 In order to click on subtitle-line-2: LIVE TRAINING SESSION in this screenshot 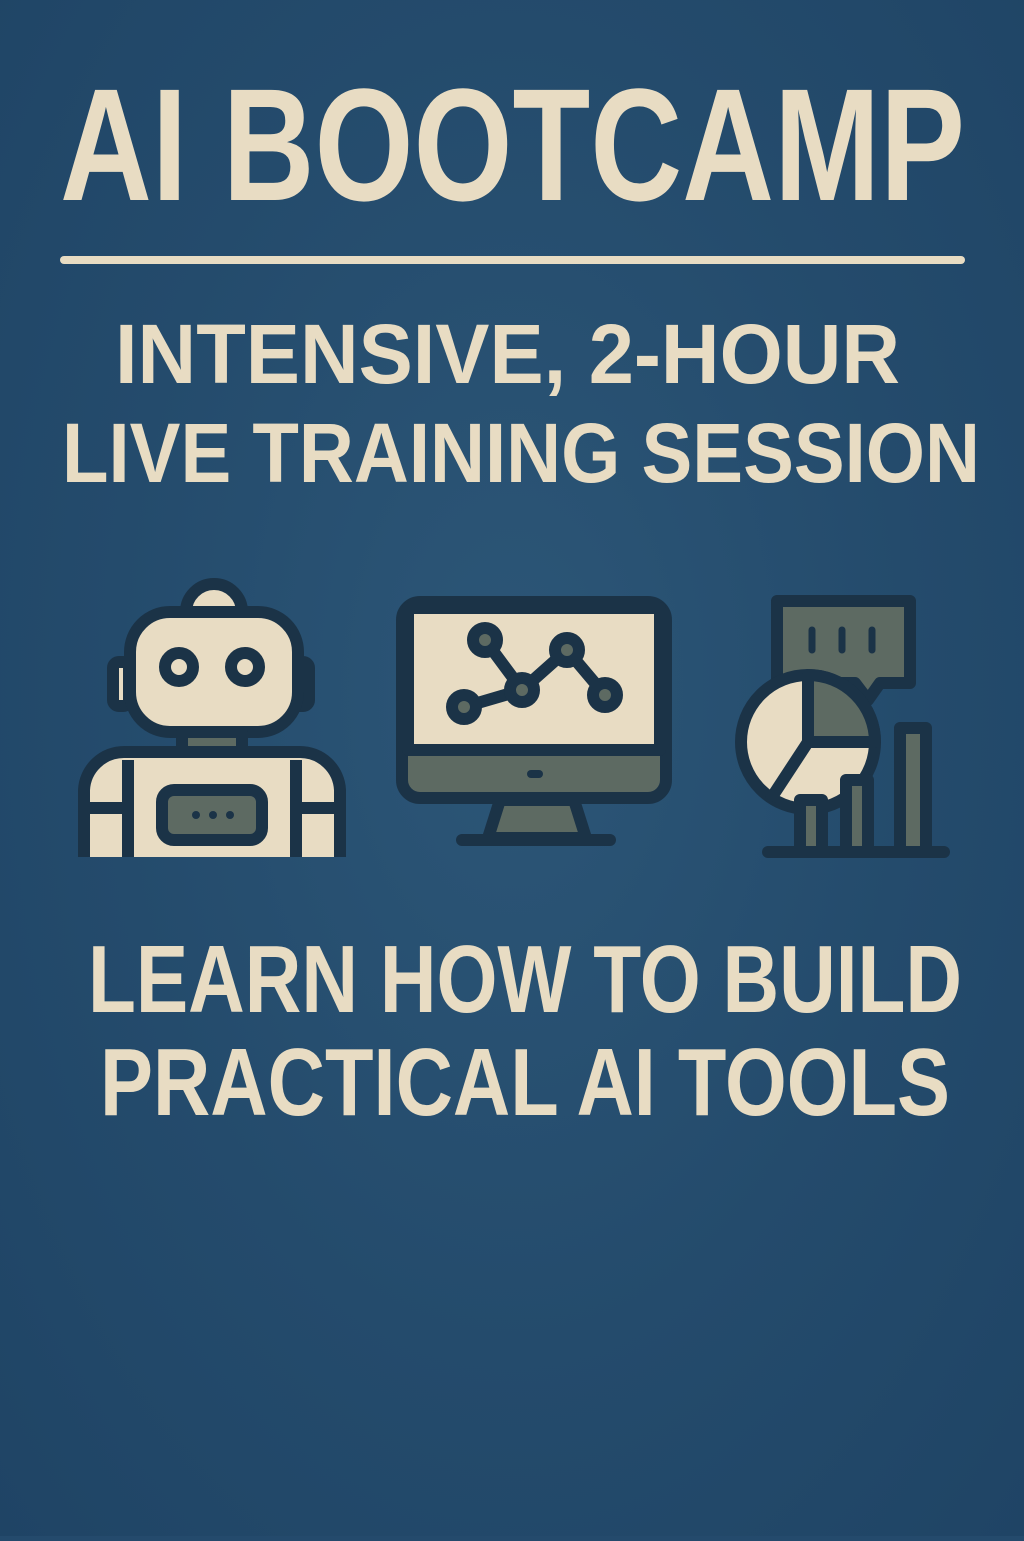, I will do `click(521, 453)`.